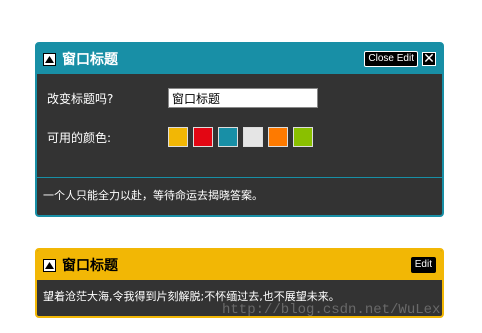  Describe the element at coordinates (239, 59) in the screenshot. I see `widget-header: 窗口标题 Close Edit ✕` at that location.